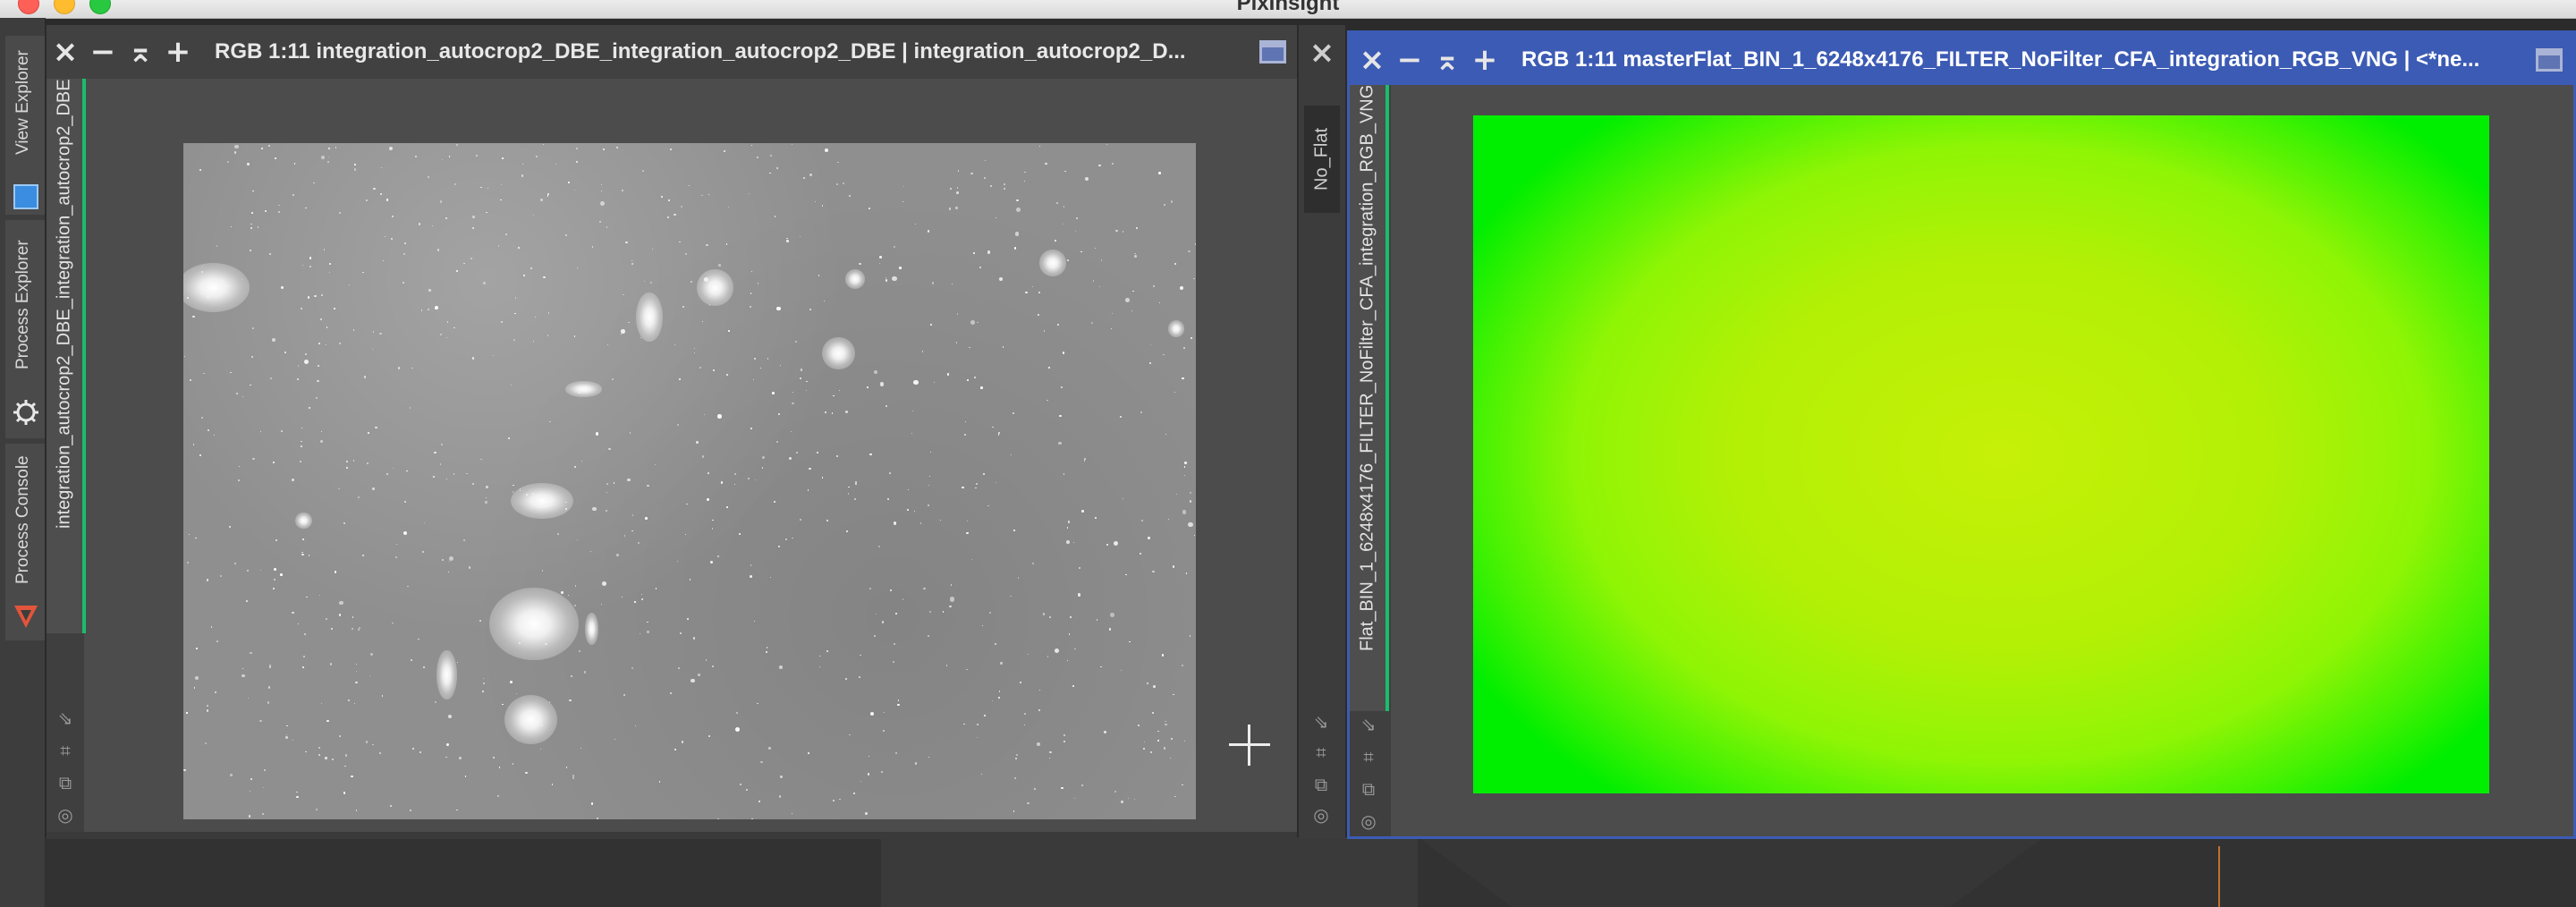 Image resolution: width=2576 pixels, height=907 pixels. What do you see at coordinates (1322, 159) in the screenshot?
I see `view-tab-no-flat: No_Flat` at bounding box center [1322, 159].